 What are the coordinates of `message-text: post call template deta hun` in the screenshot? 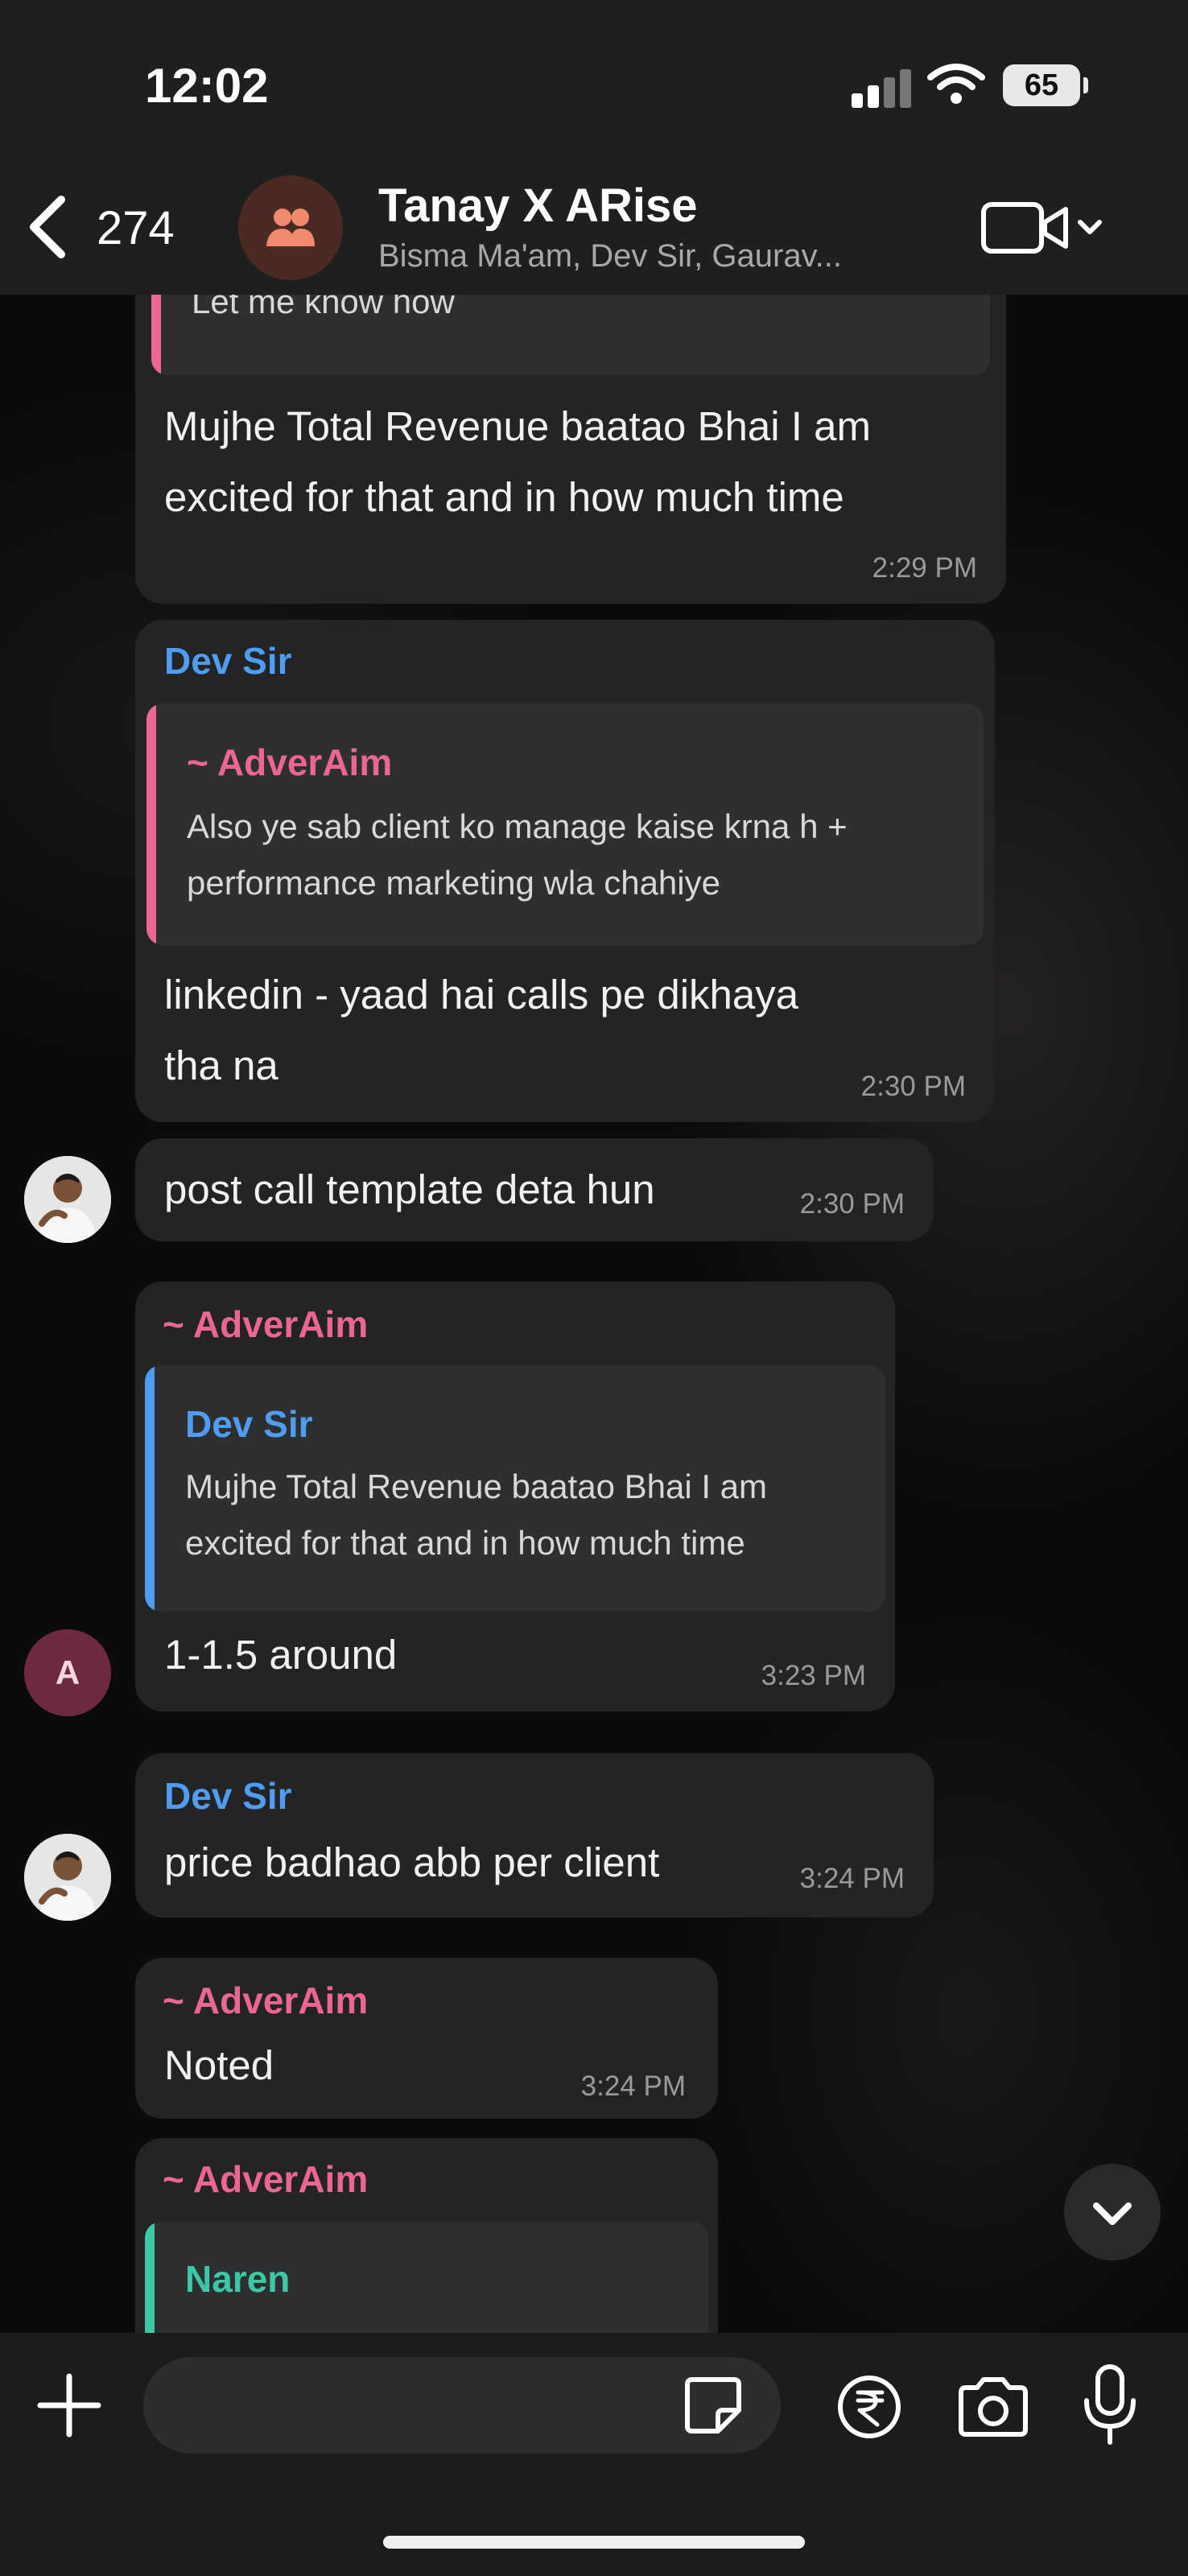 It's located at (409, 1189).